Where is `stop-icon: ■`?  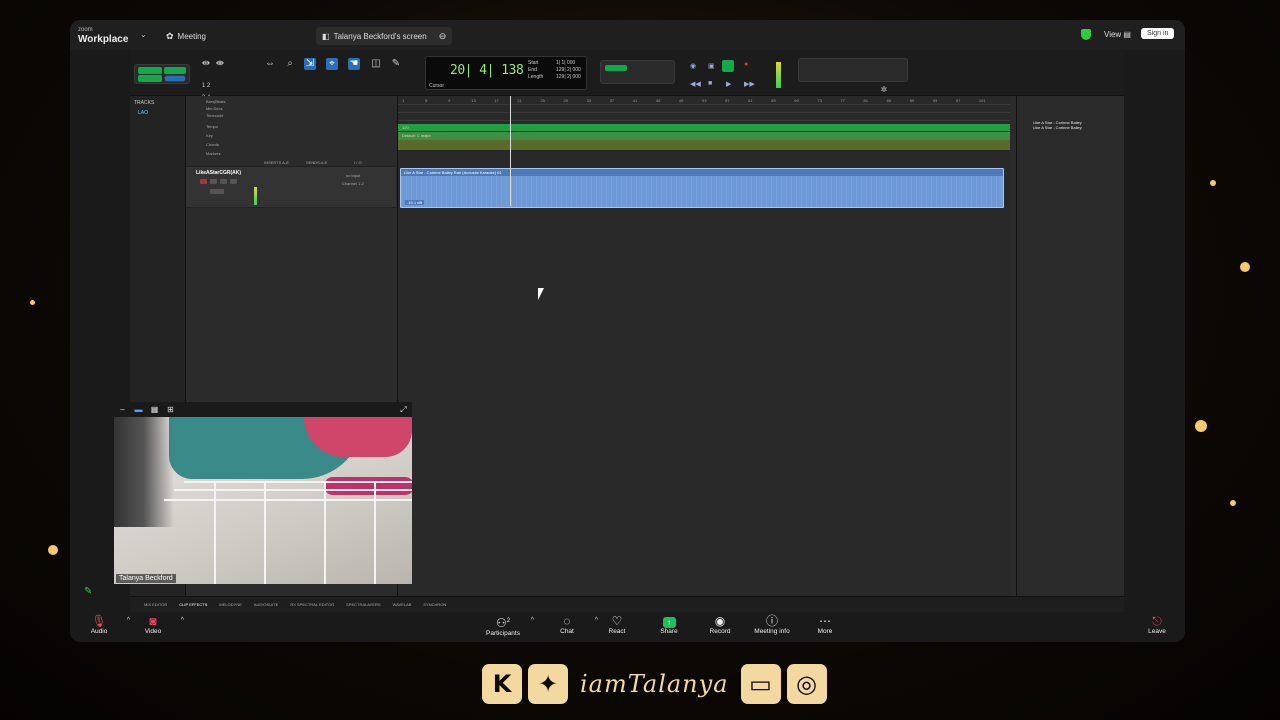 stop-icon: ■ is located at coordinates (710, 83).